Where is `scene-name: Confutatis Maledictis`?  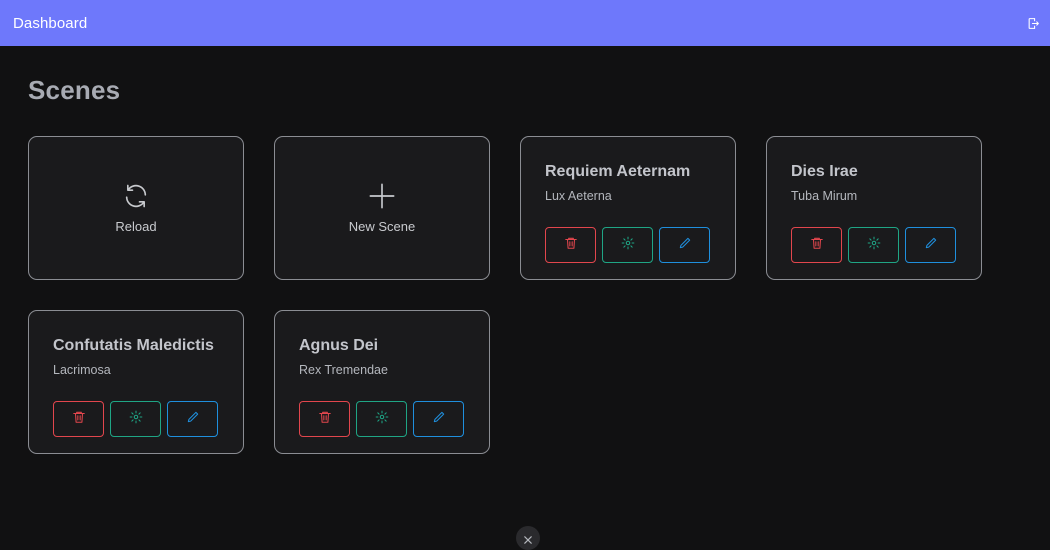
scene-name: Confutatis Maledictis is located at coordinates (133, 345).